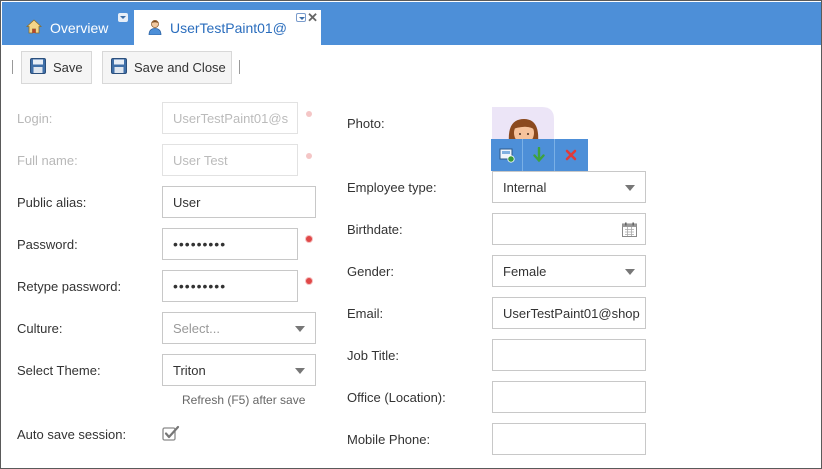 This screenshot has height=469, width=822. I want to click on tab-bar: Overview UserTestPaint01@ ✕, so click(411, 24).